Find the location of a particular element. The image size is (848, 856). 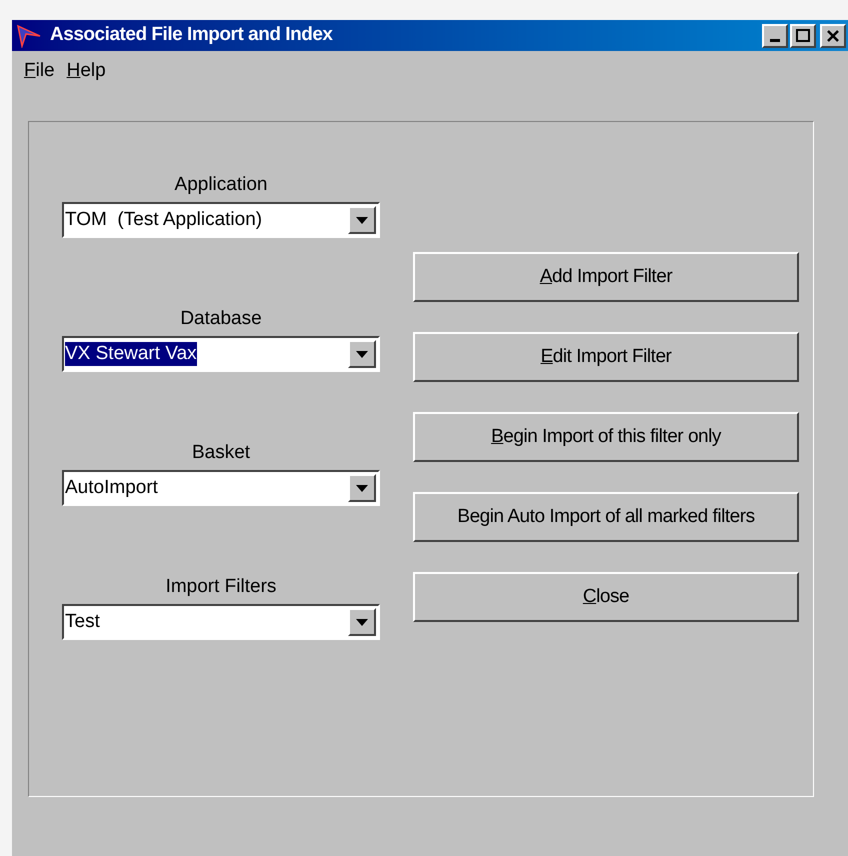

maximize-button is located at coordinates (803, 36).